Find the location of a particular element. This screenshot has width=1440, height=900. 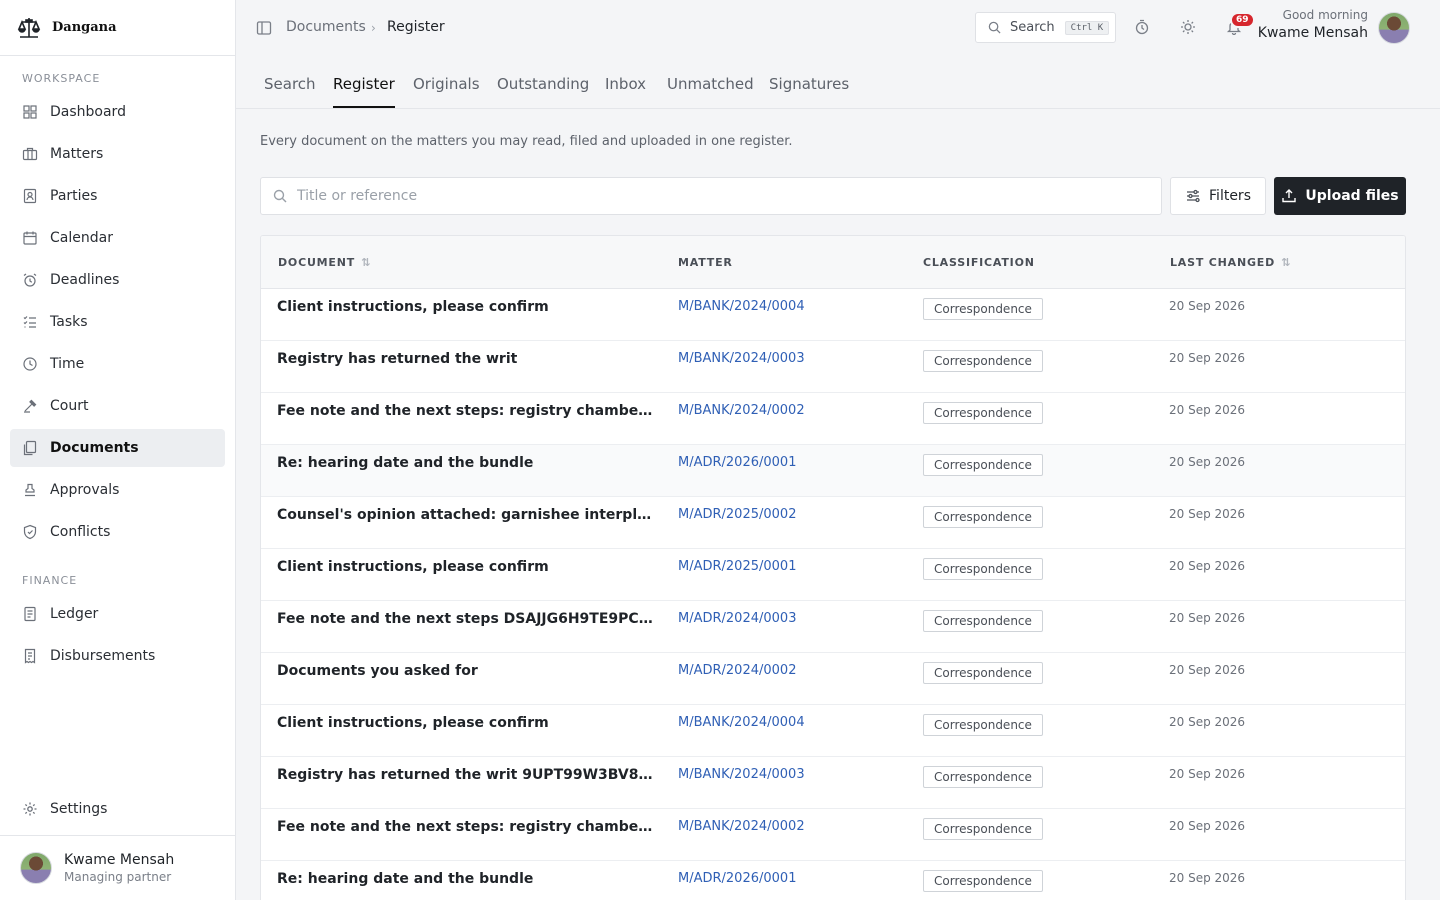

tab-signatures: Signatures is located at coordinates (809, 91).